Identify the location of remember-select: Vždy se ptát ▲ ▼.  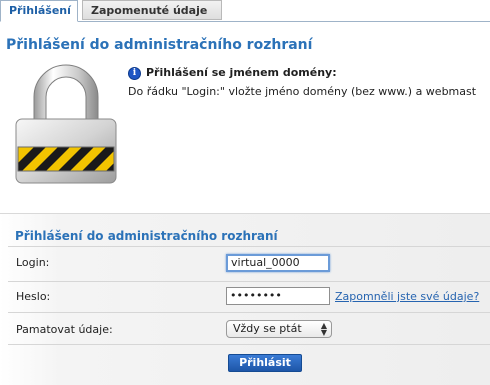
(279, 329).